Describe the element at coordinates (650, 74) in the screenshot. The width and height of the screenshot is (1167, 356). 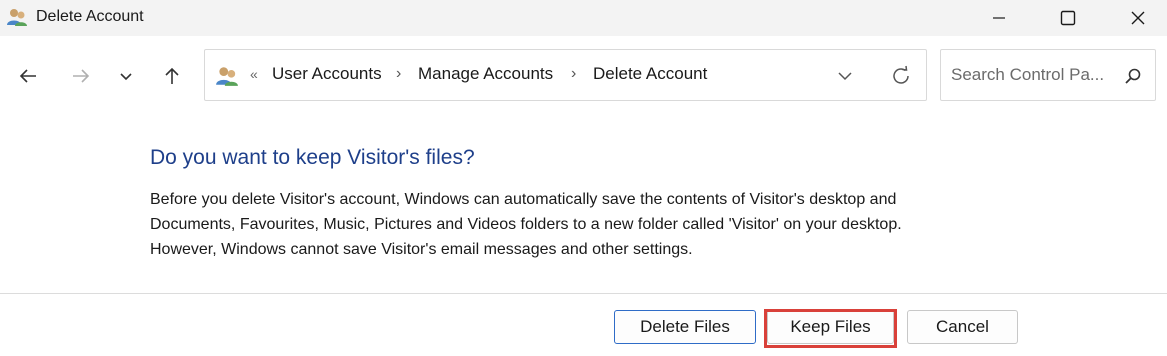
I see `breadcrumb-delete-account: Delete Account` at that location.